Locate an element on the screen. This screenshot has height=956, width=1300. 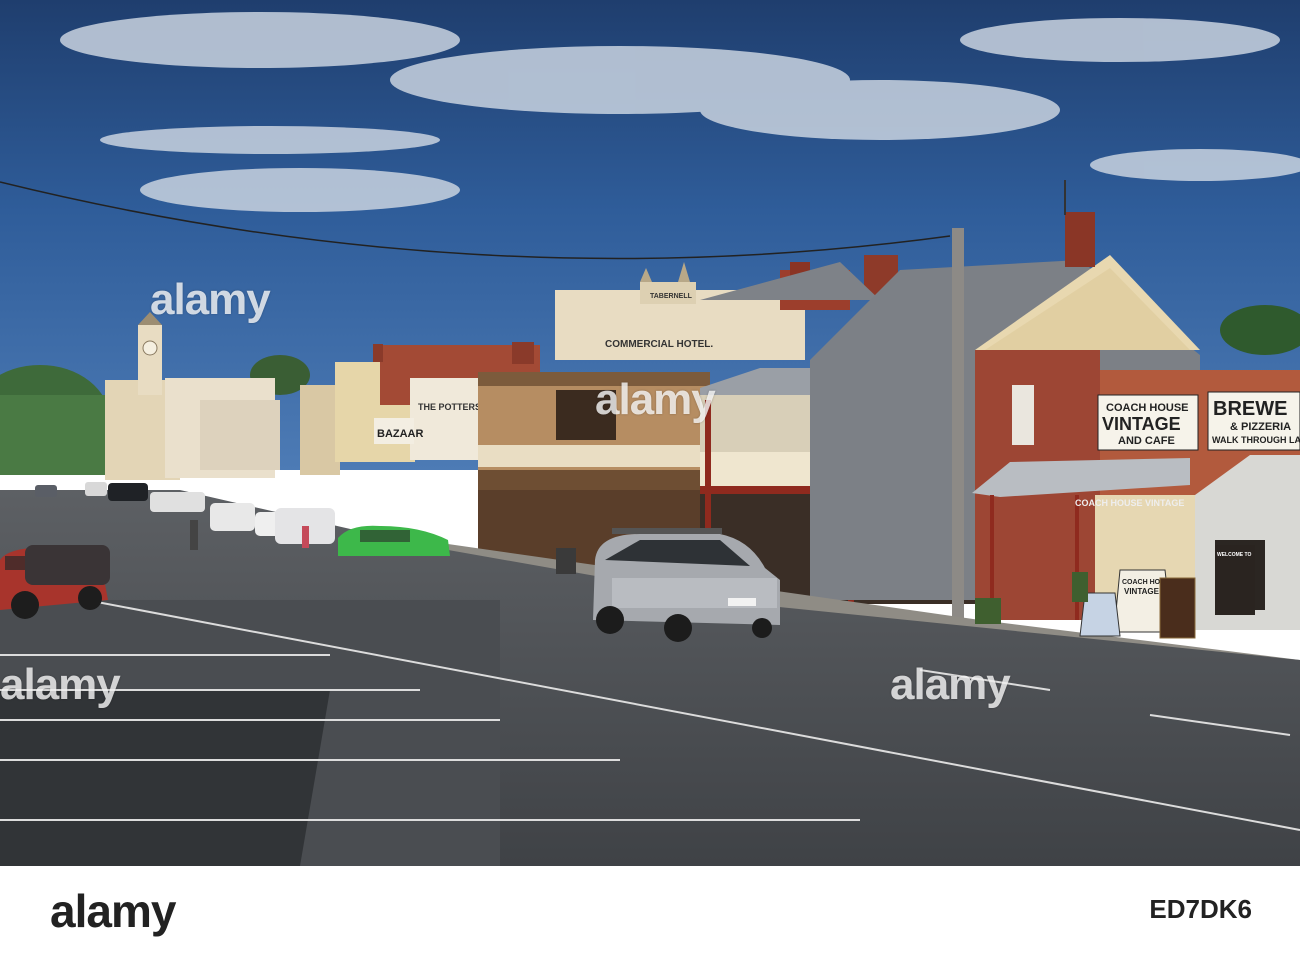
potters-sign: THE POTTERS is located at coordinates (449, 407).